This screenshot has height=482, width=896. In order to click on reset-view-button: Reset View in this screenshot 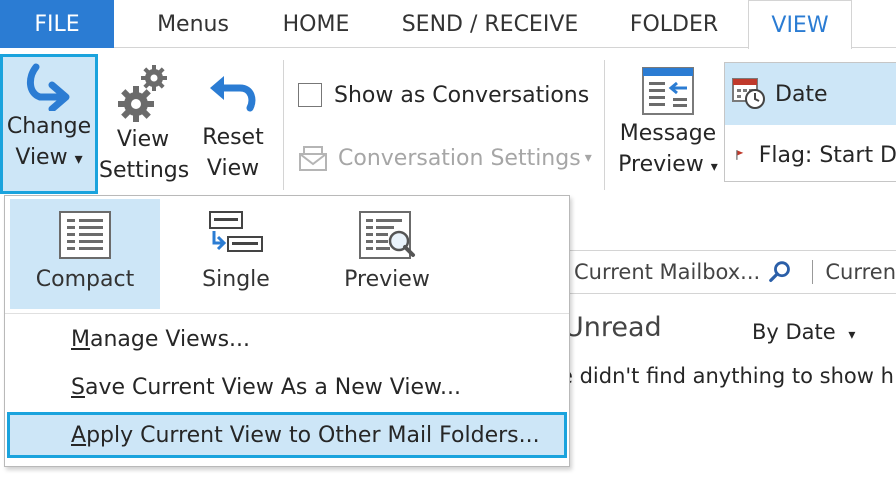, I will do `click(233, 129)`.